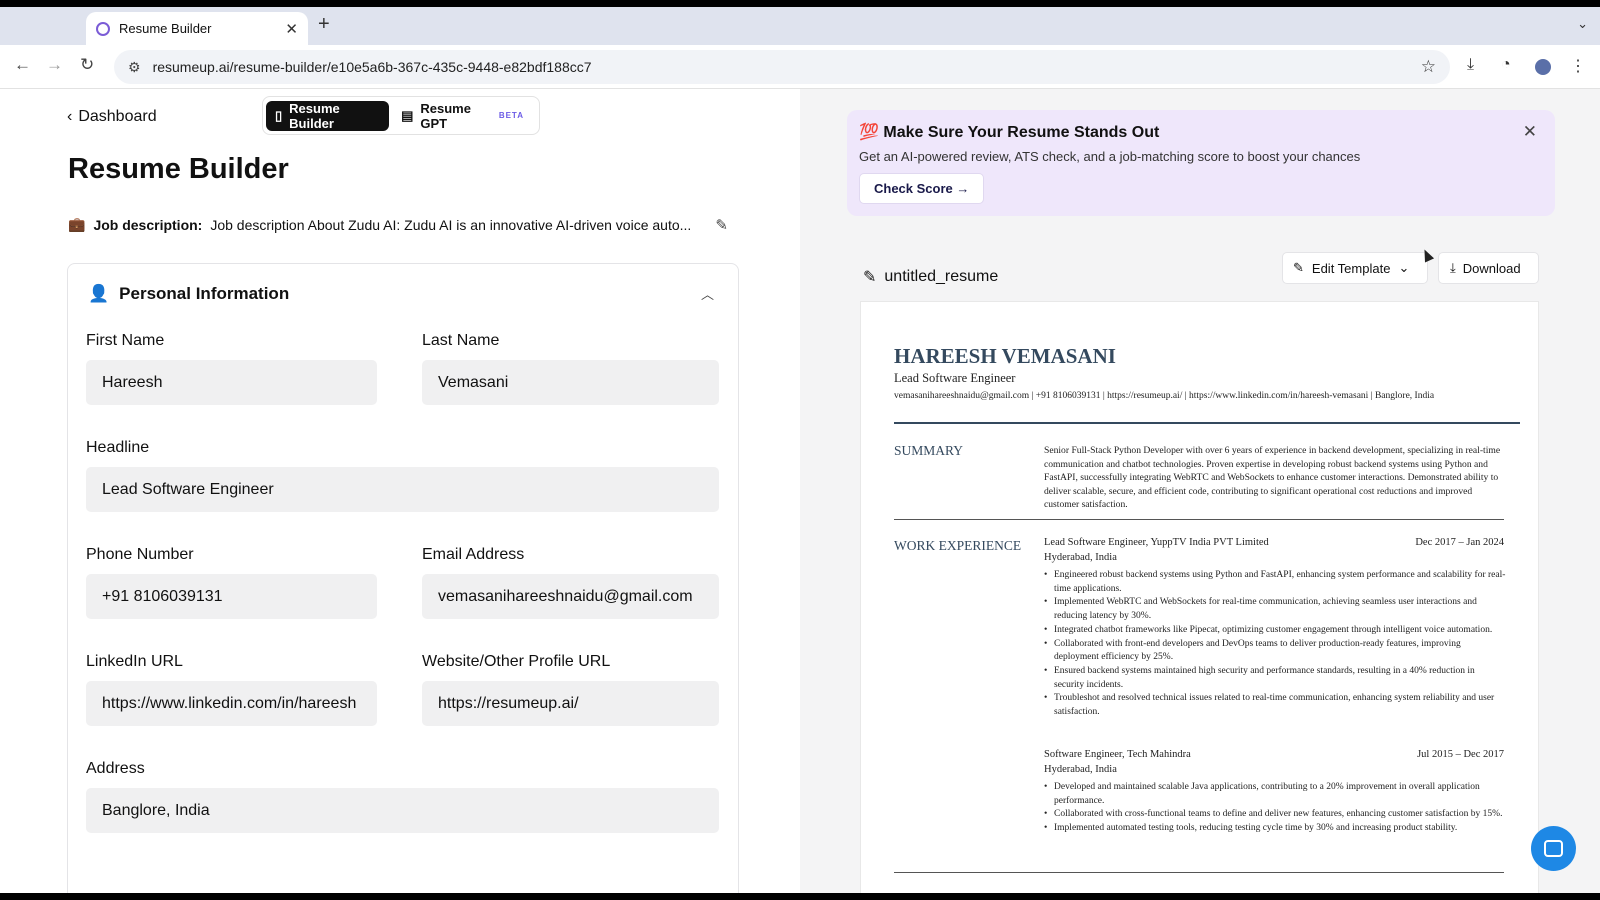 The height and width of the screenshot is (900, 1600). I want to click on edit-job-description-icon: ✎, so click(721, 224).